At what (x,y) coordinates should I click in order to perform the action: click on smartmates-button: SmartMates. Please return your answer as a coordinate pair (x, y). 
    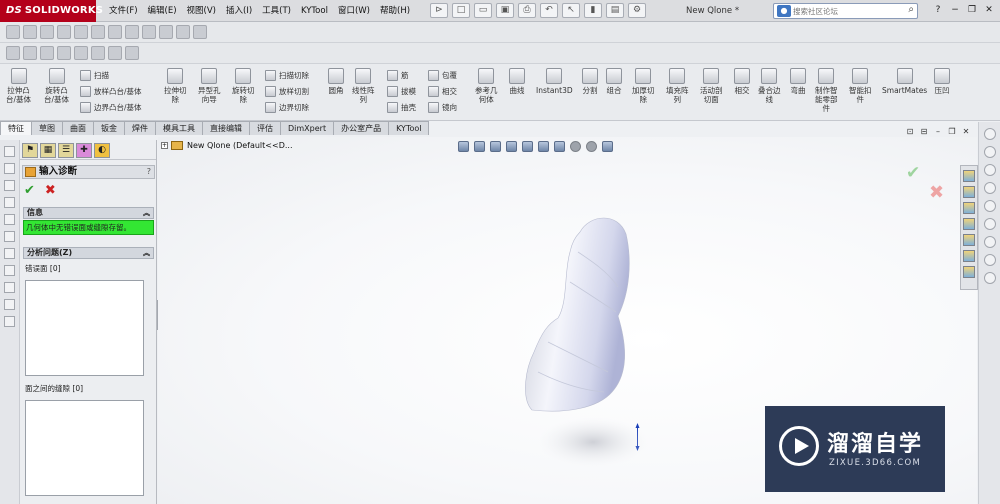
    Looking at the image, I should click on (904, 81).